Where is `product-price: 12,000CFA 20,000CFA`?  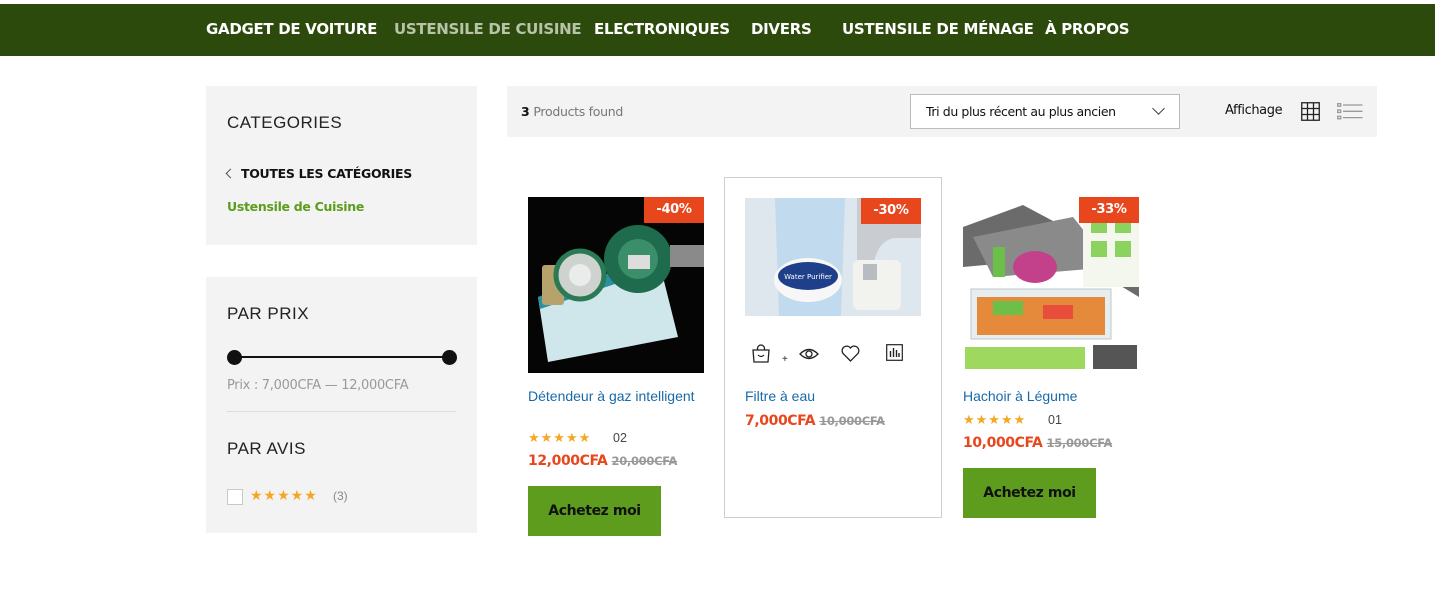 product-price: 12,000CFA 20,000CFA is located at coordinates (602, 461).